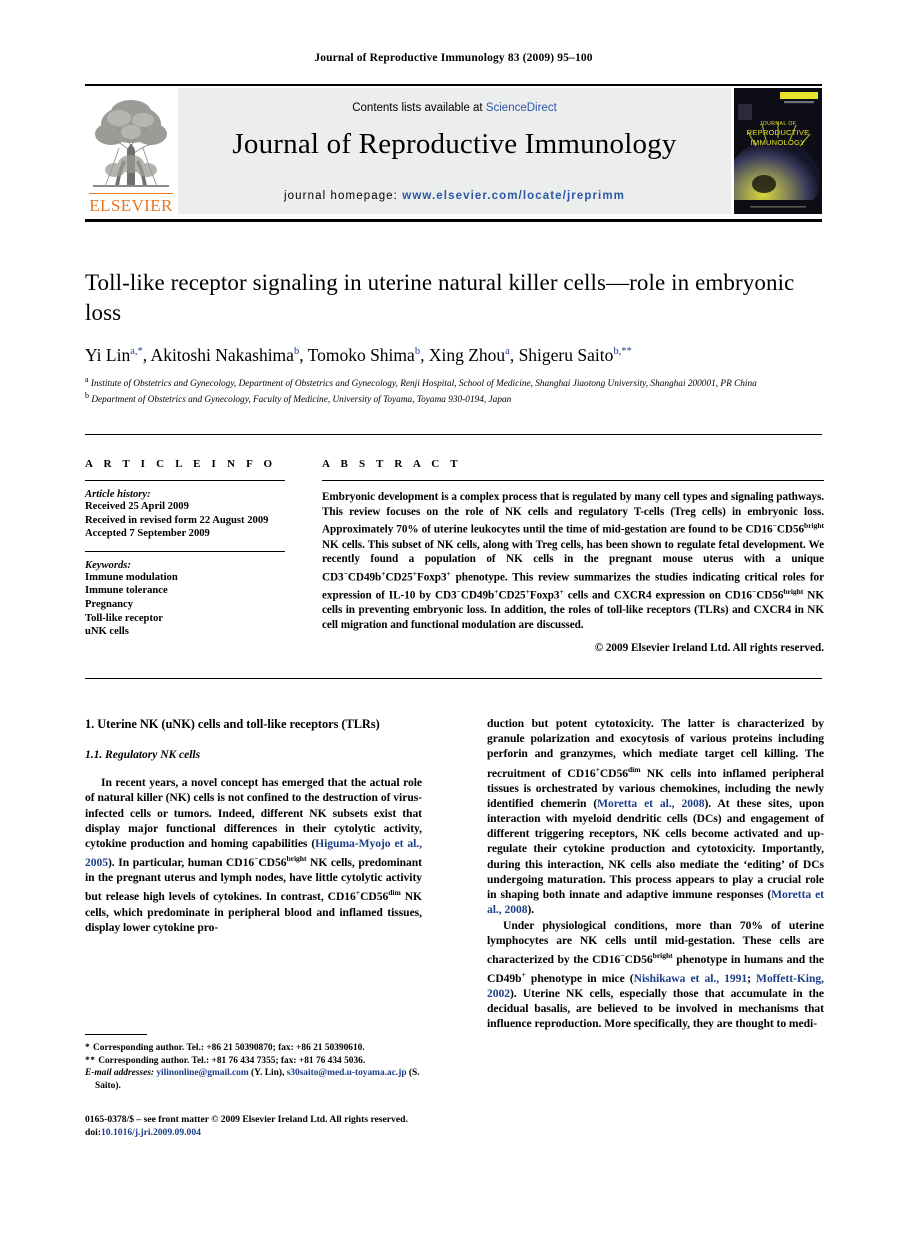 This screenshot has height=1238, width=907. What do you see at coordinates (143, 754) in the screenshot?
I see `subsection-heading: 1.1. Regulatory NK cells` at bounding box center [143, 754].